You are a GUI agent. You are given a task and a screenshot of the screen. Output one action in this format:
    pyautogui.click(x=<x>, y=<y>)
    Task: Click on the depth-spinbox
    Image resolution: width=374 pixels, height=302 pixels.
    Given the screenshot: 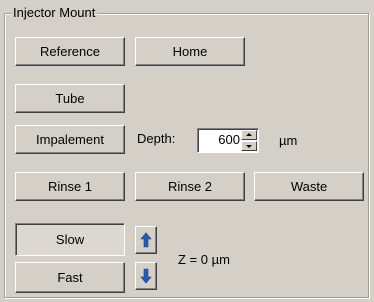 What is the action you would take?
    pyautogui.click(x=228, y=140)
    